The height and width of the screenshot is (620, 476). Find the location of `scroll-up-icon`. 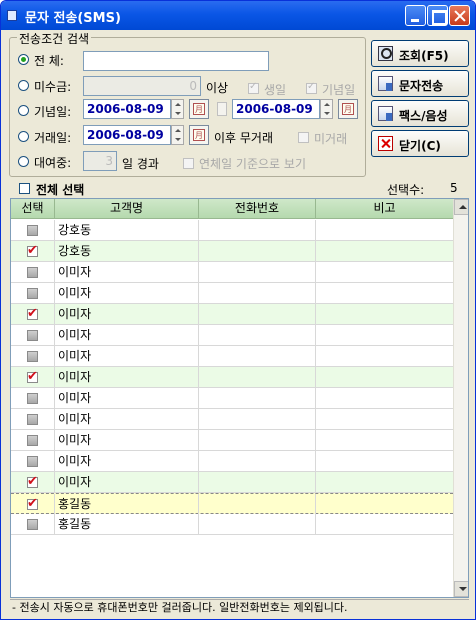

scroll-up-icon is located at coordinates (461, 207).